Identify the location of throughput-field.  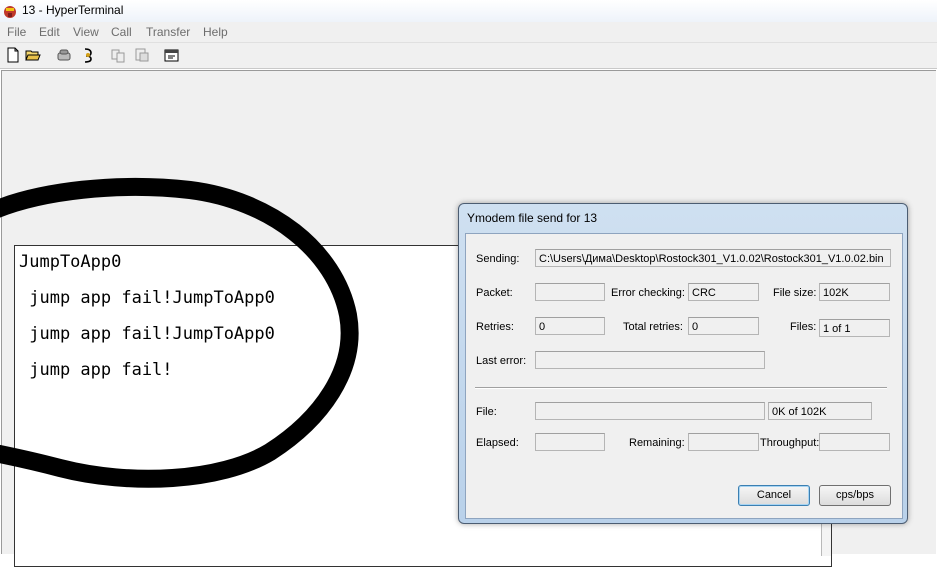
(854, 442).